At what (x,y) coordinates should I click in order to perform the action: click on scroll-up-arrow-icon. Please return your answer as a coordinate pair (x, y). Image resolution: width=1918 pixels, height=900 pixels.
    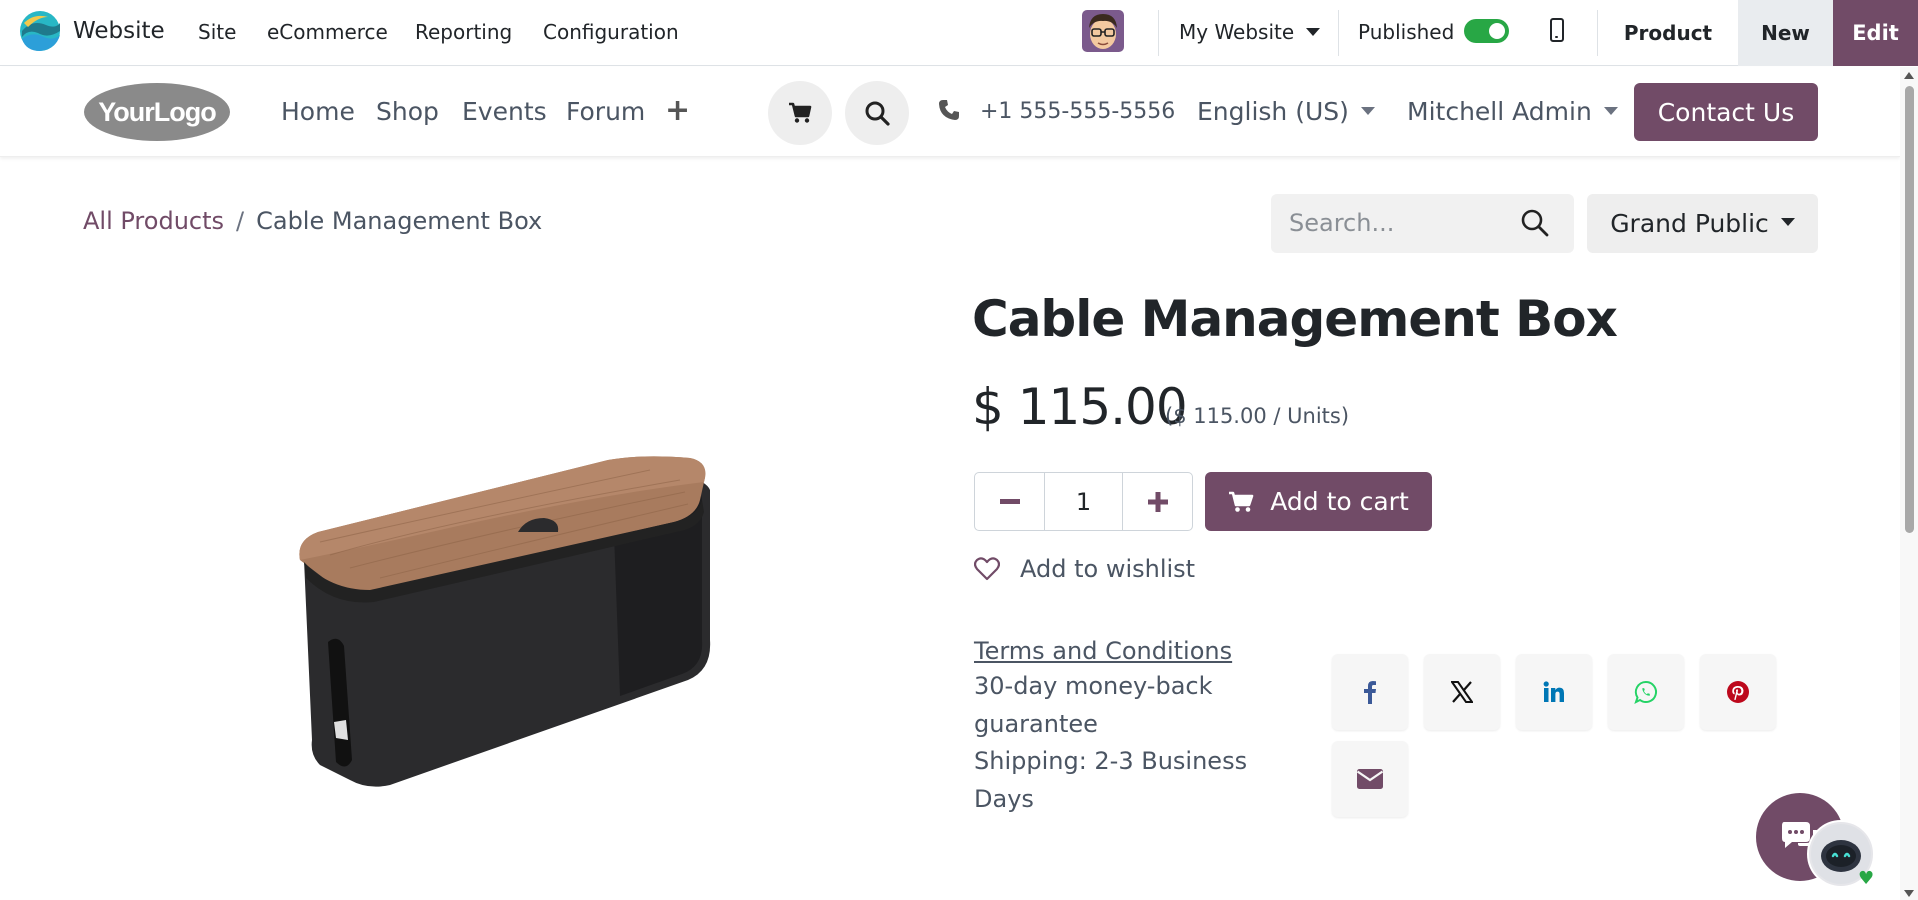
    Looking at the image, I should click on (1909, 75).